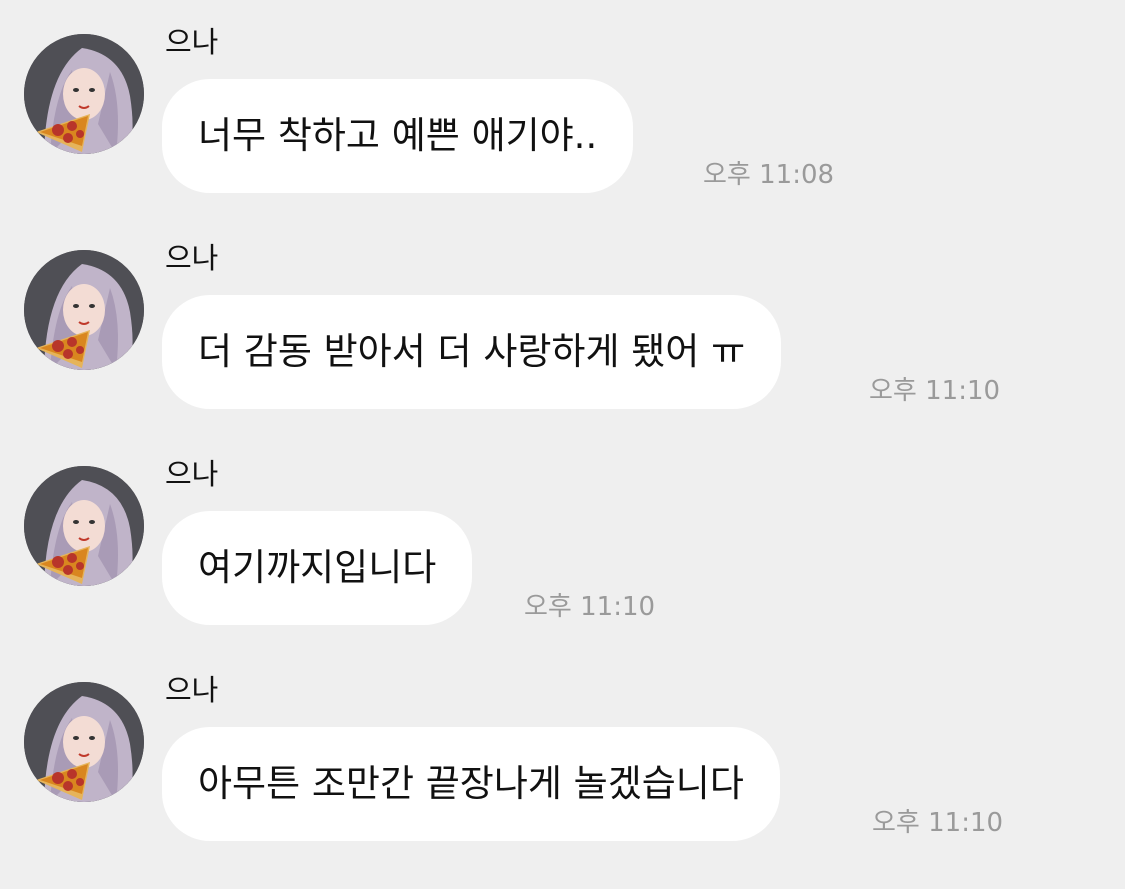 Image resolution: width=1125 pixels, height=889 pixels. I want to click on message-bubble: 여기까지입니다, so click(317, 568).